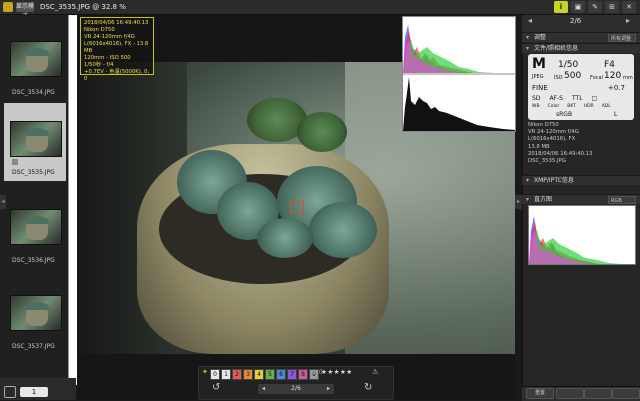 The width and height of the screenshot is (640, 401). I want to click on info-line: Nikon D750, so click(99, 30).